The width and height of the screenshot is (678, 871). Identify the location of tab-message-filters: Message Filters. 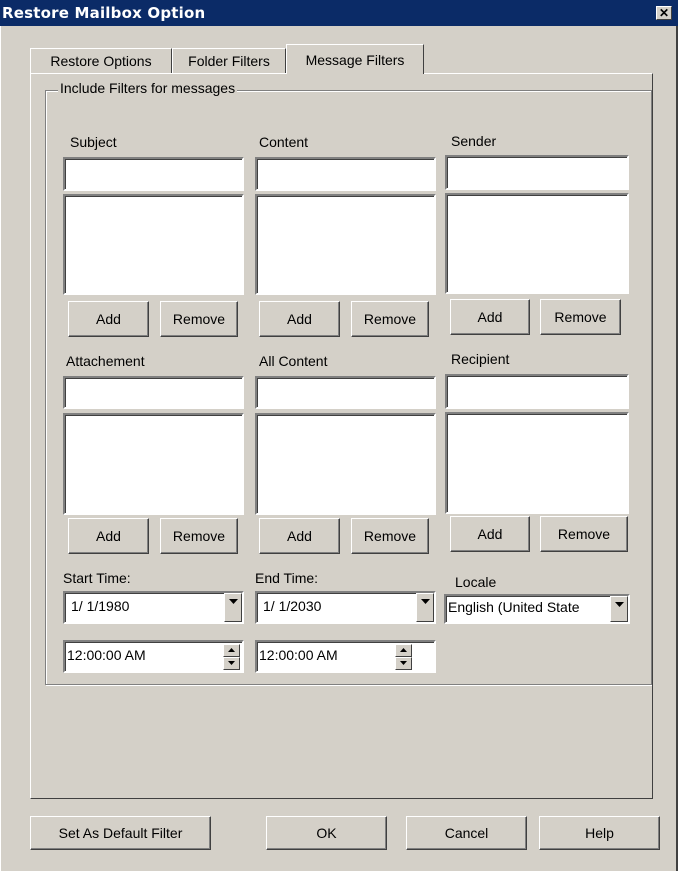
(355, 59).